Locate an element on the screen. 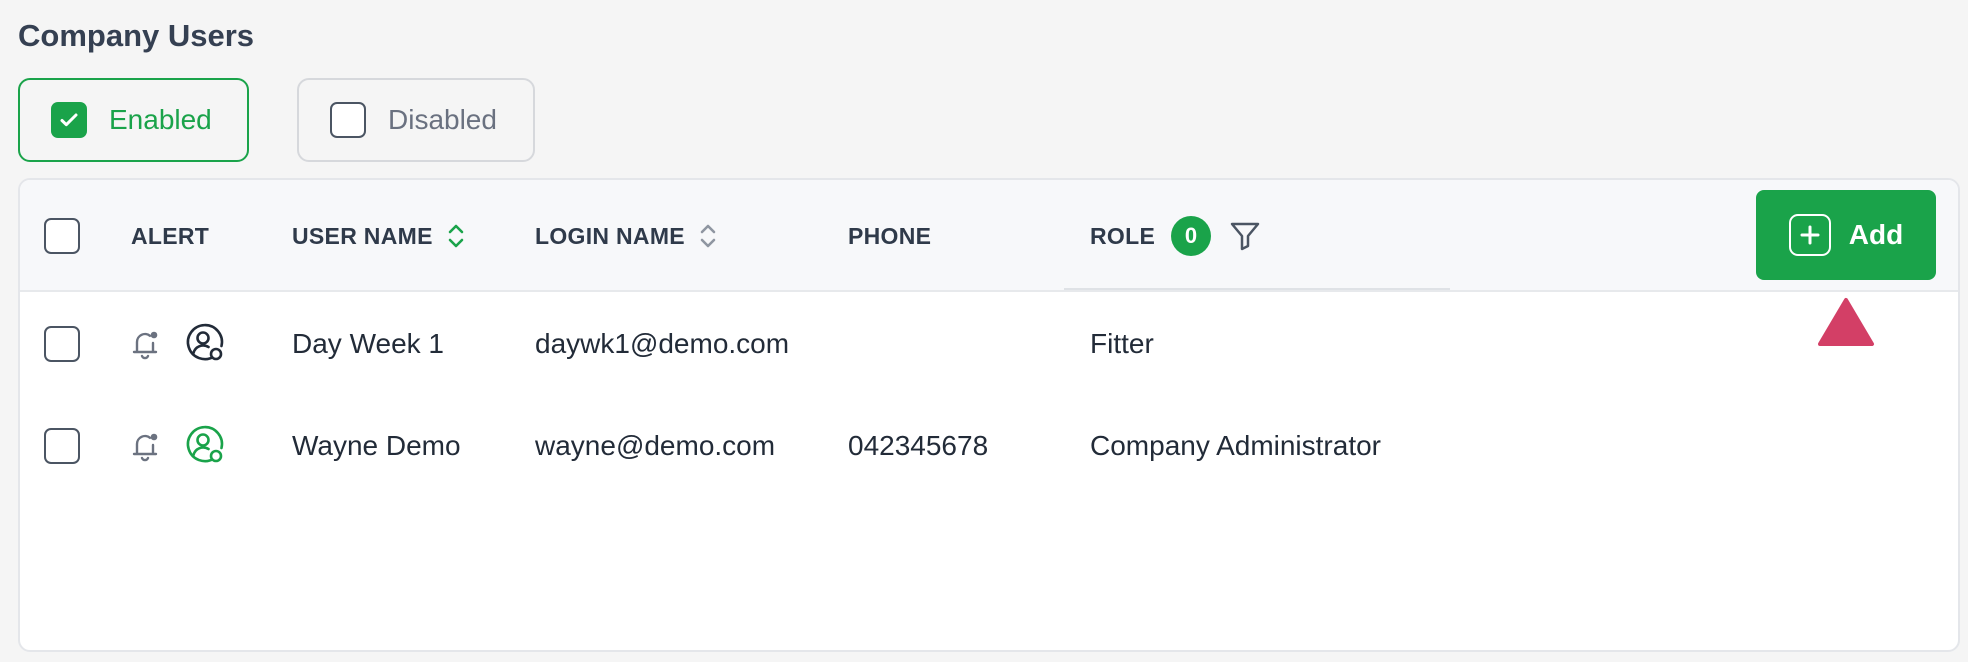 The image size is (1968, 662). alert-column-header: ALERT is located at coordinates (170, 236).